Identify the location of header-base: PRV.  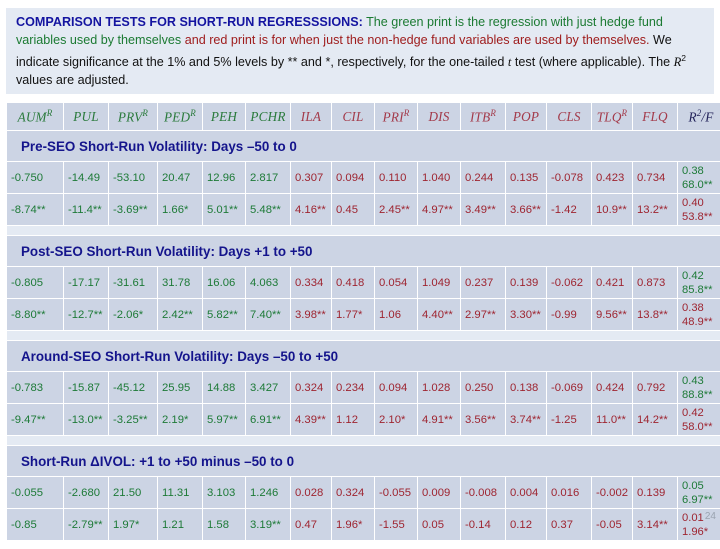
(130, 117).